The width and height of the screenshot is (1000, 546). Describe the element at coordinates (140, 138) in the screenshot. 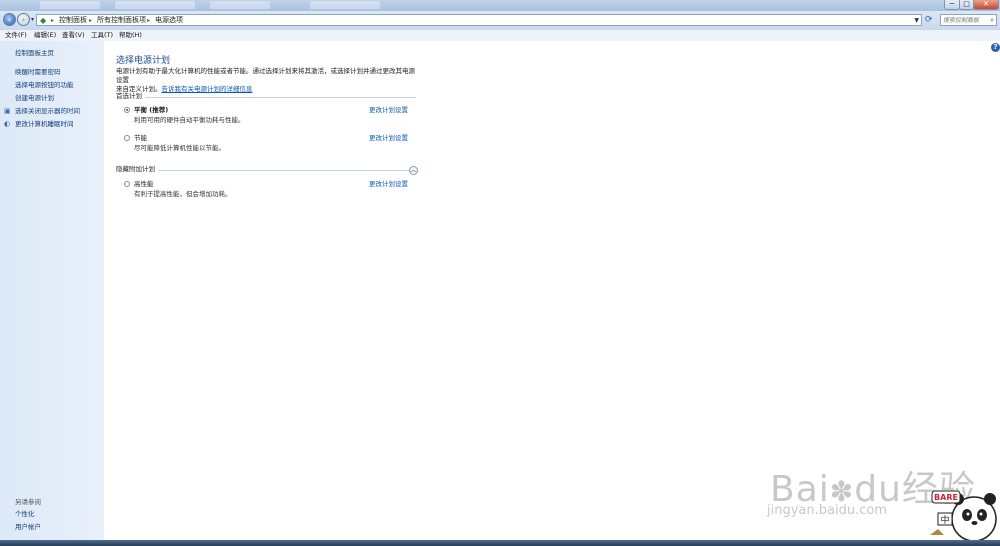

I see `plan-name: 节能` at that location.